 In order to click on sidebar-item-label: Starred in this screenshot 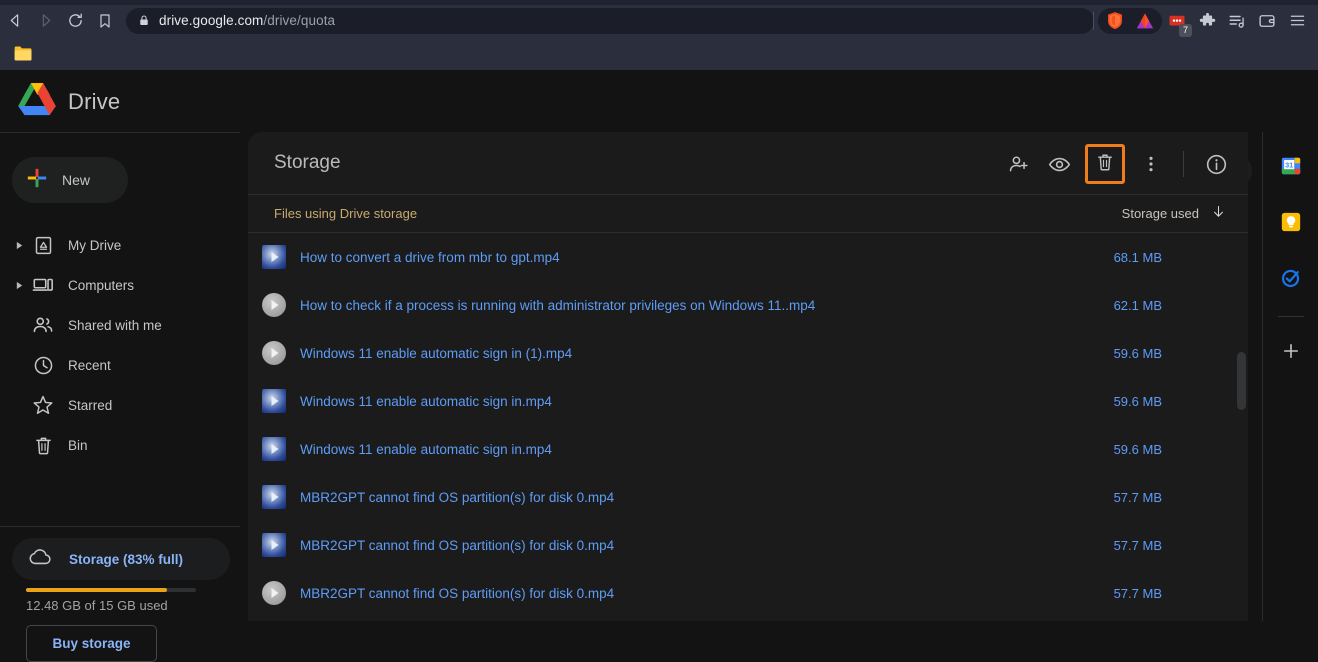, I will do `click(90, 405)`.